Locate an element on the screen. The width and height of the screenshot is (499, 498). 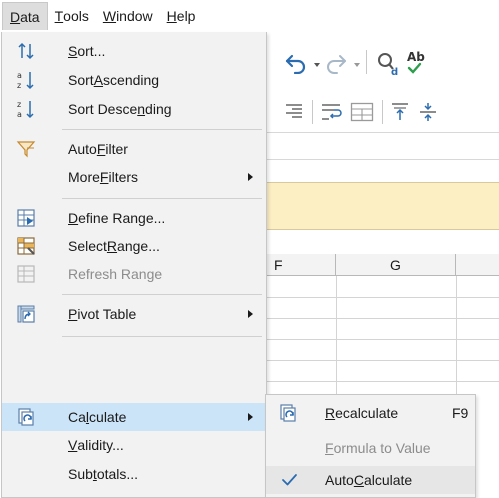
formula-bar is located at coordinates (382, 146).